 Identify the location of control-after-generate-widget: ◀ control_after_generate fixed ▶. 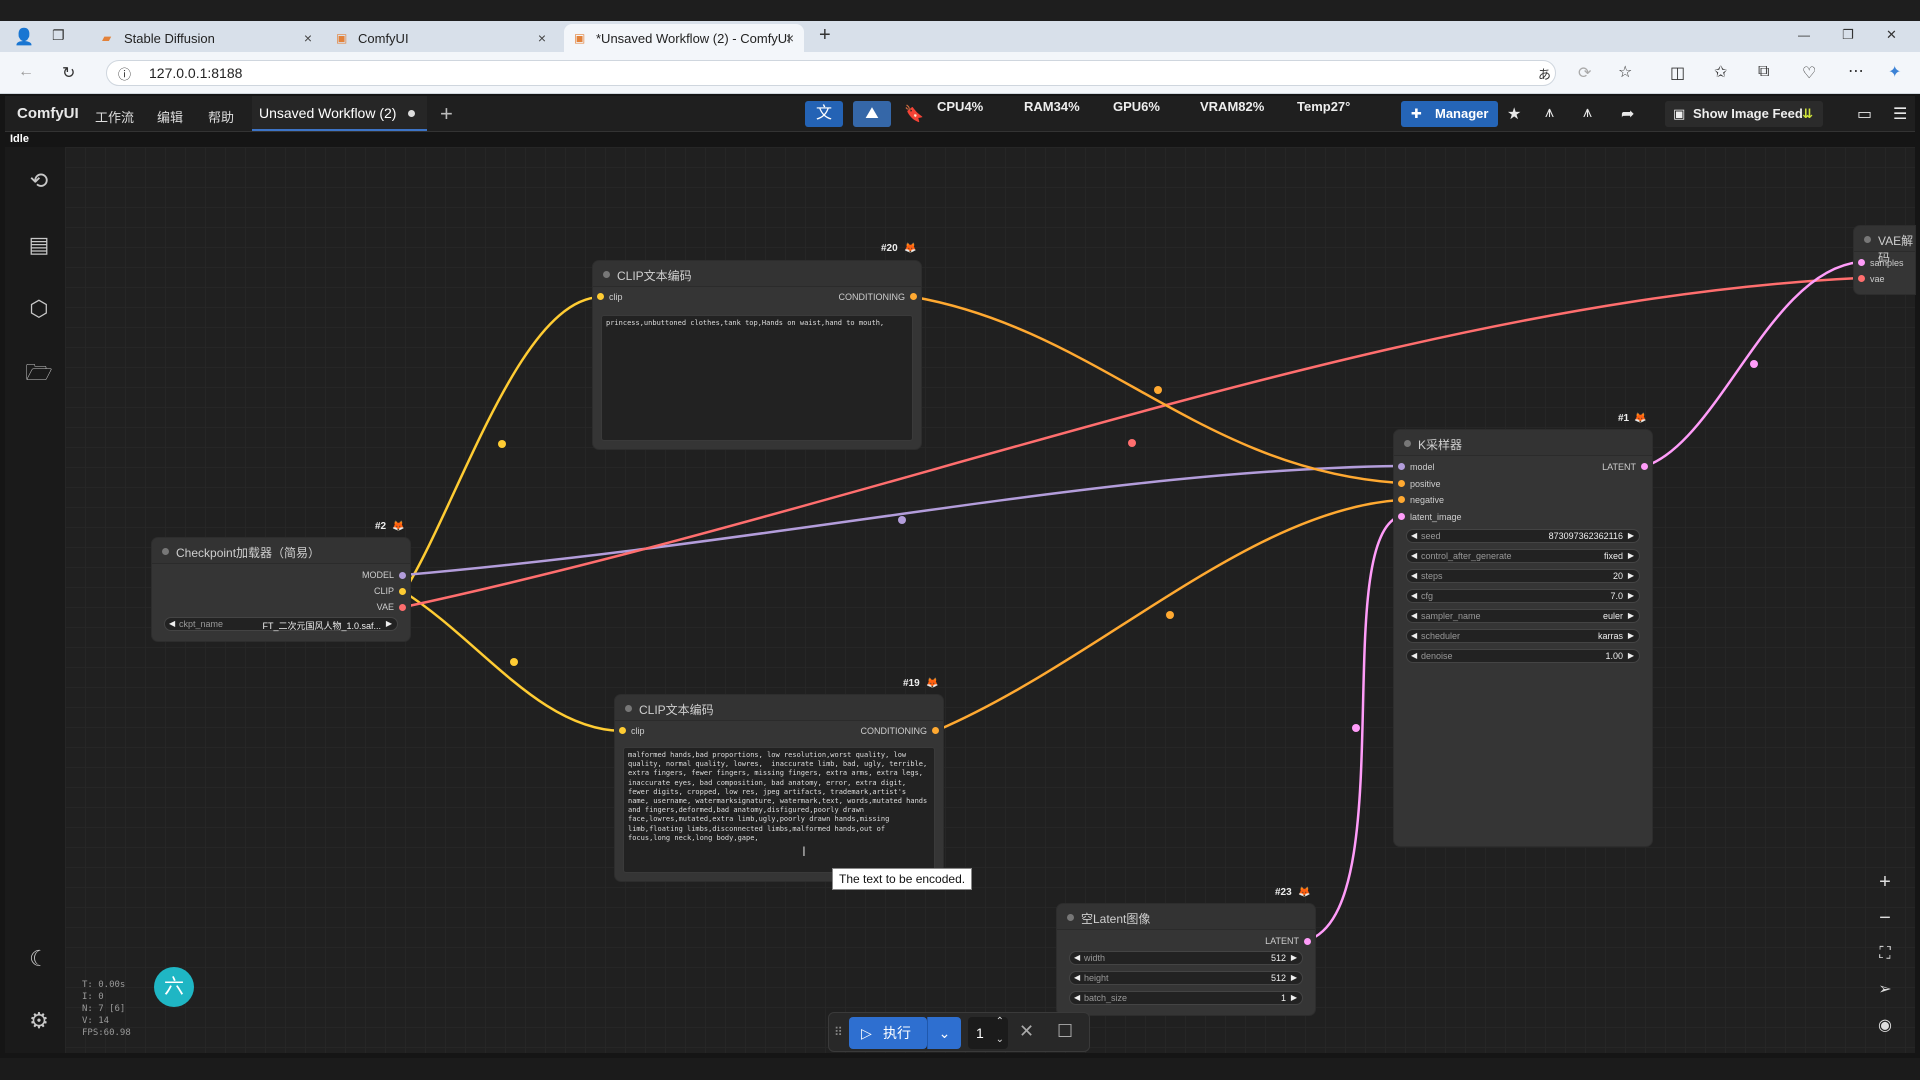
(1523, 556).